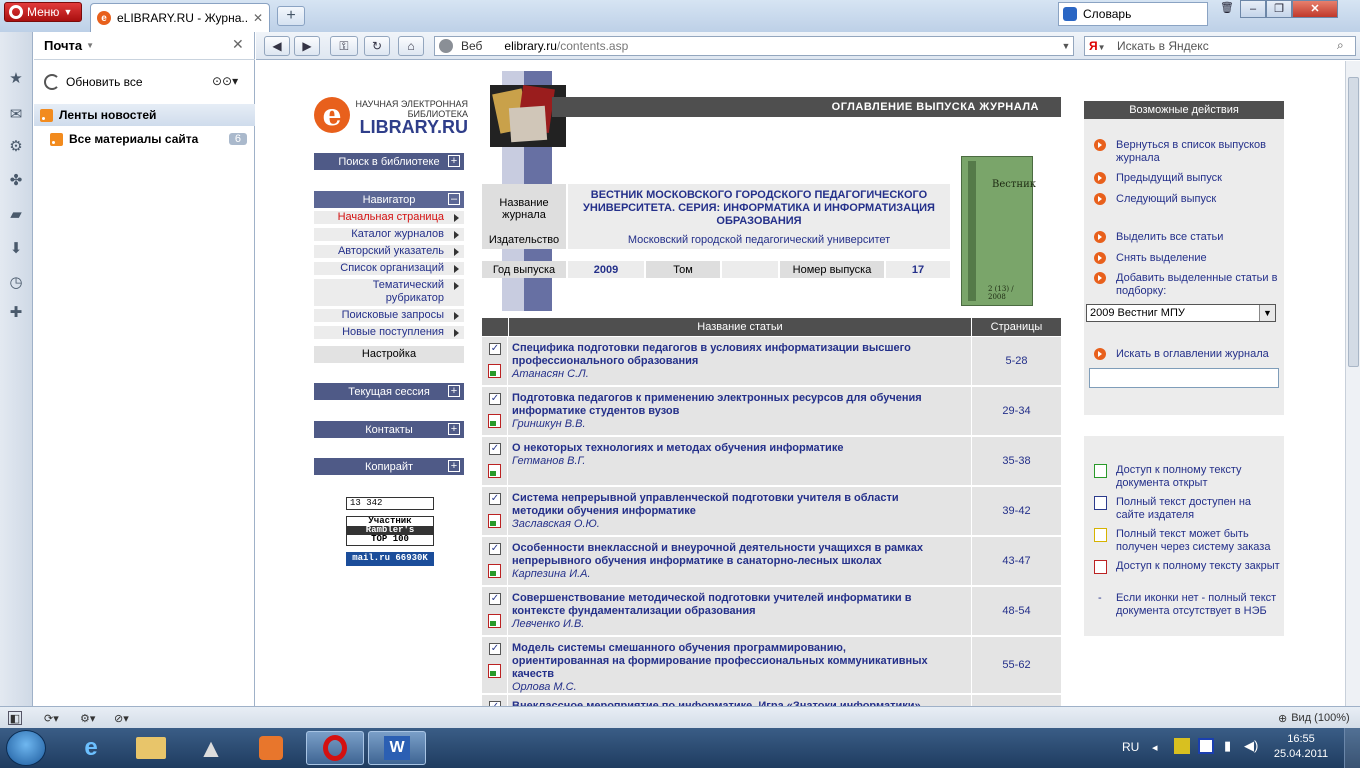 This screenshot has width=1360, height=768. Describe the element at coordinates (754, 46) in the screenshot. I see `address-field: Веб elibrary.ru/contents.asp ▼` at that location.